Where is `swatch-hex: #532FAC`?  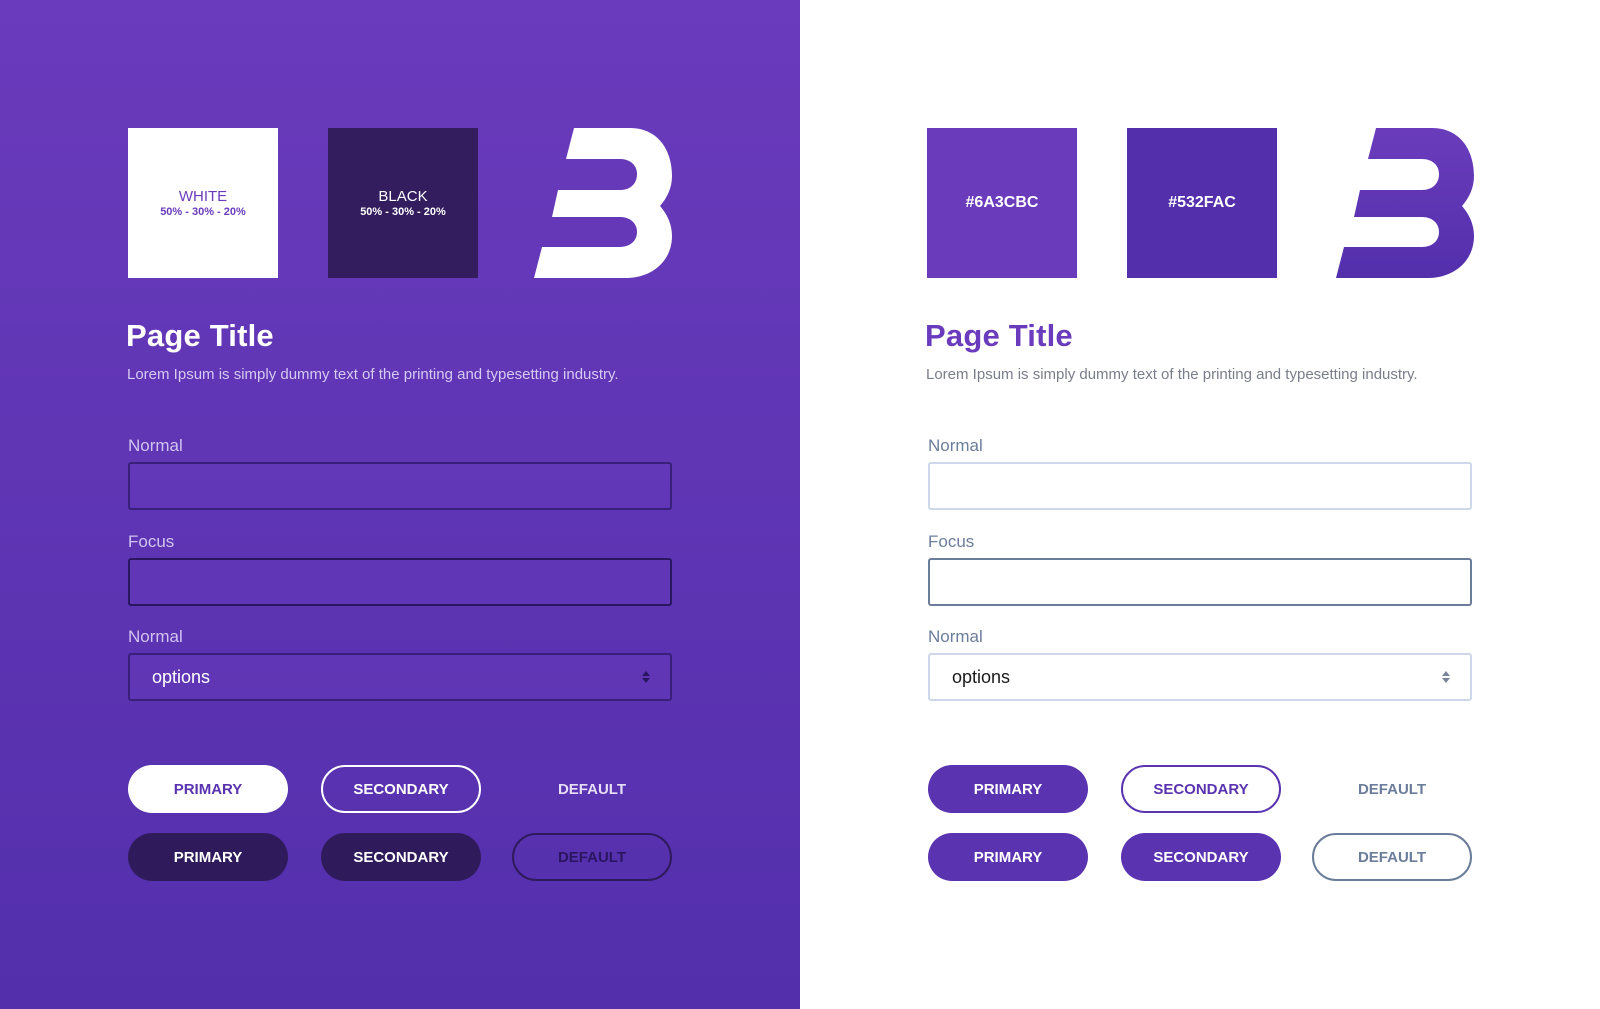
swatch-hex: #532FAC is located at coordinates (1202, 202).